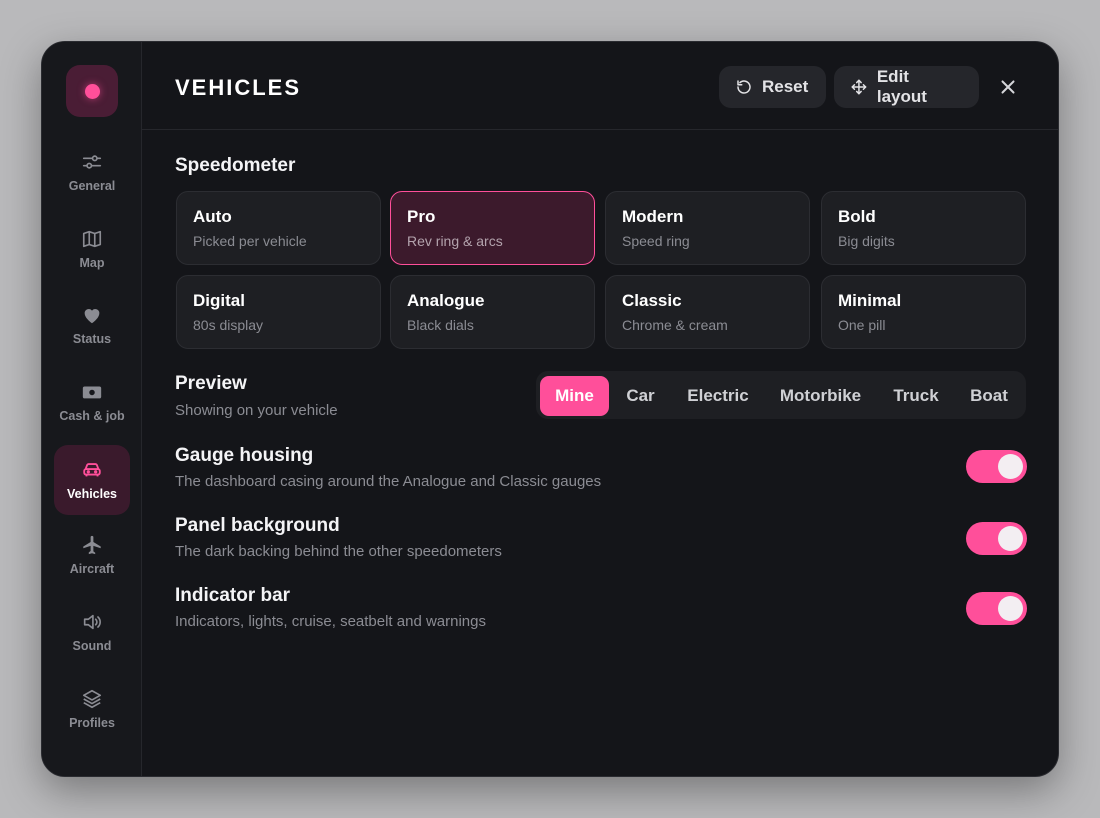 The height and width of the screenshot is (818, 1100). What do you see at coordinates (1008, 87) in the screenshot?
I see `close-icon` at bounding box center [1008, 87].